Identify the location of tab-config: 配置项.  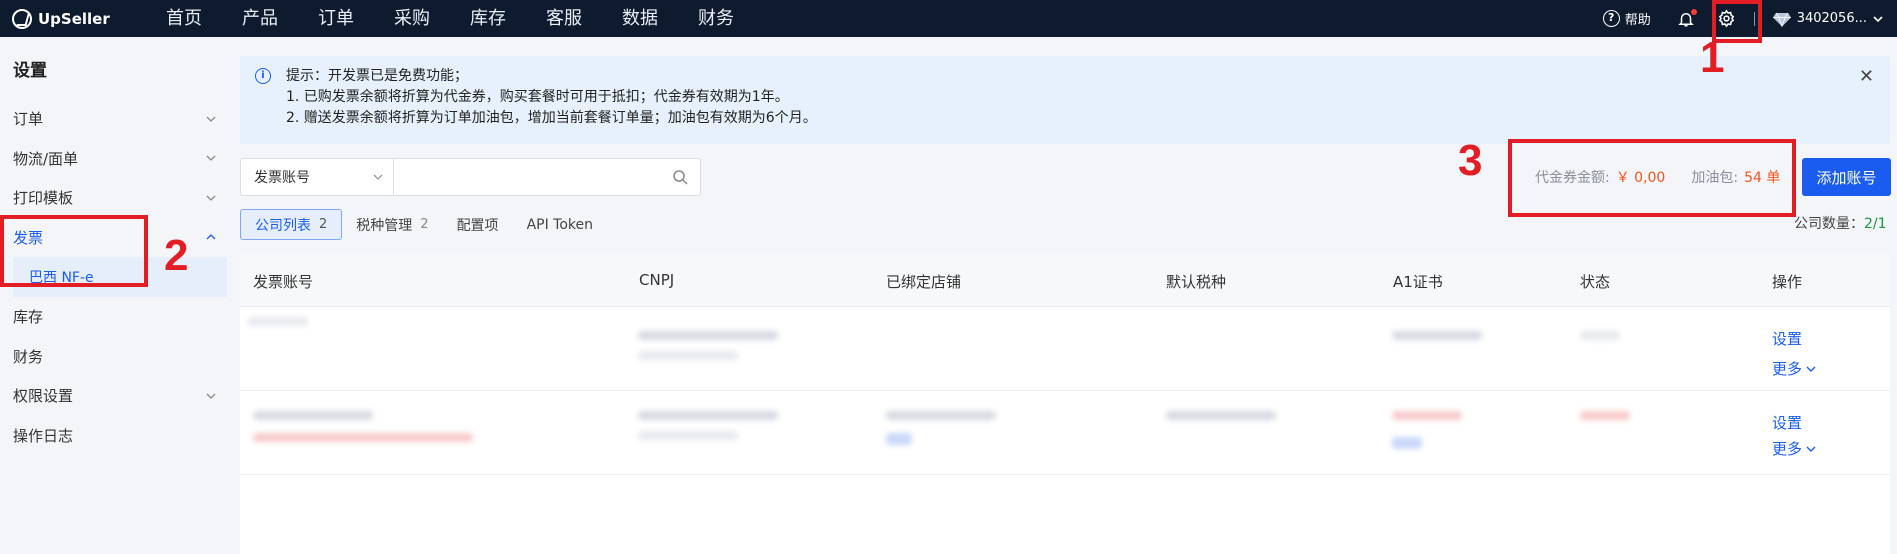
(478, 224).